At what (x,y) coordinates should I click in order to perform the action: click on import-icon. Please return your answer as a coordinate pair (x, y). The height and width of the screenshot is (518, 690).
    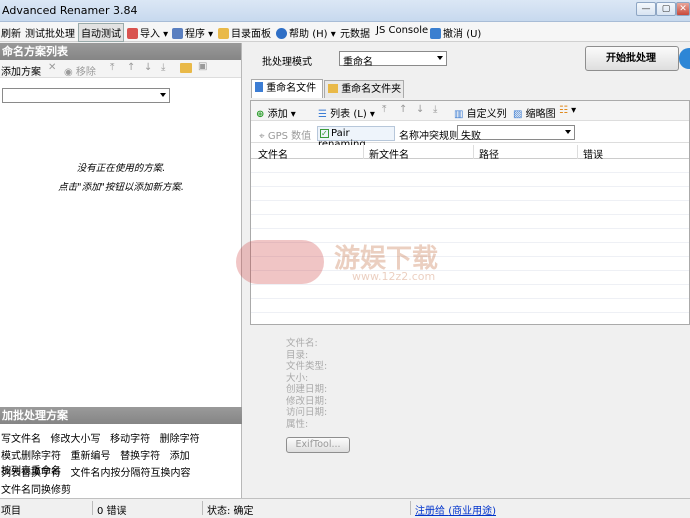
    Looking at the image, I should click on (132, 33).